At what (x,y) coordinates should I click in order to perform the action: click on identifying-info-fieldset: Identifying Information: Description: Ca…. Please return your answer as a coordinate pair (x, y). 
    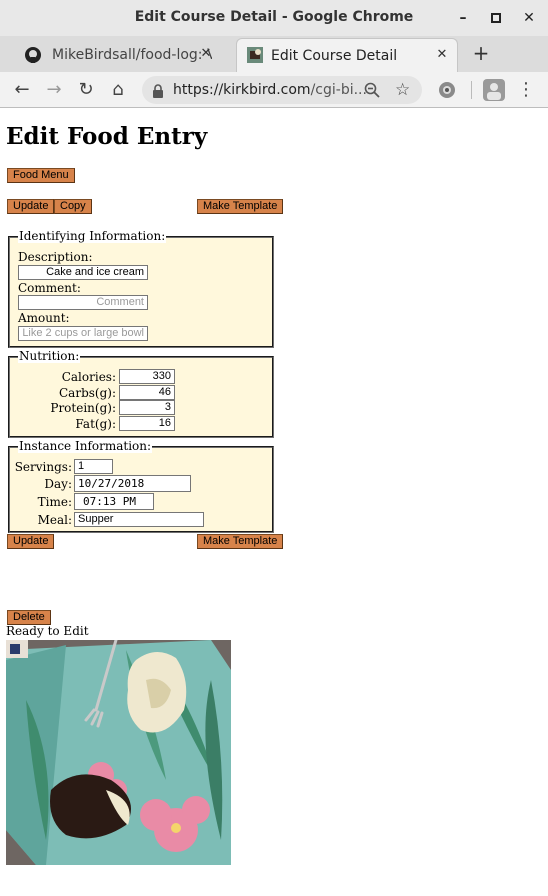
    Looking at the image, I should click on (141, 288).